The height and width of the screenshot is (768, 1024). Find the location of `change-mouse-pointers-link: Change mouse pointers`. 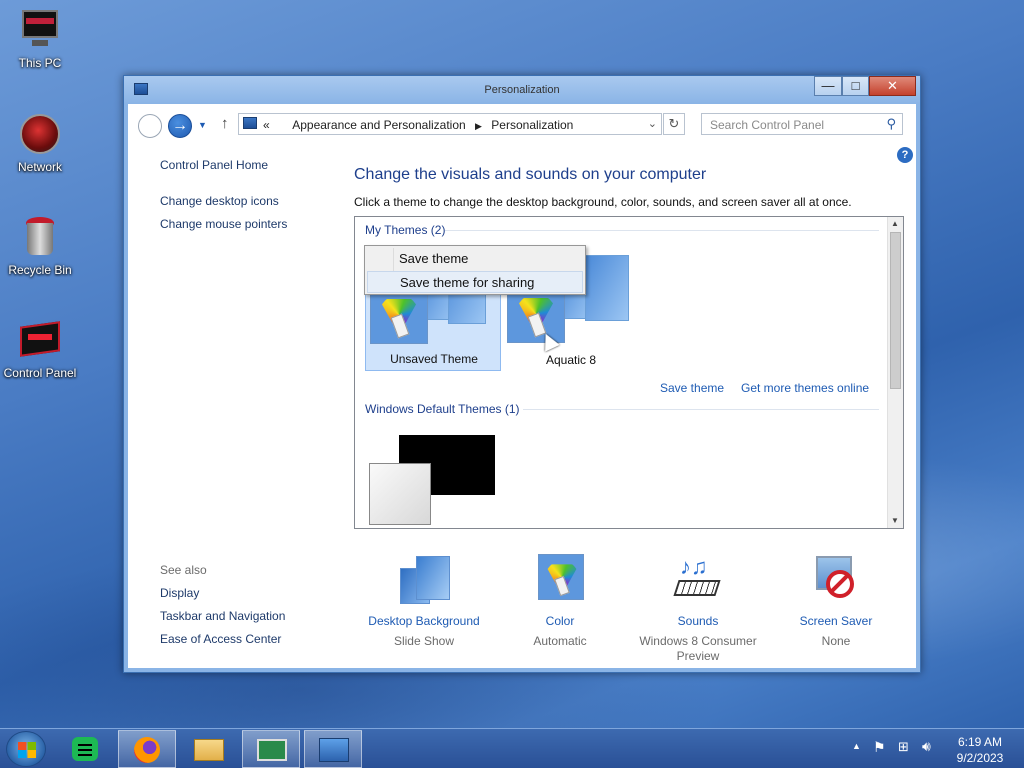

change-mouse-pointers-link: Change mouse pointers is located at coordinates (223, 224).